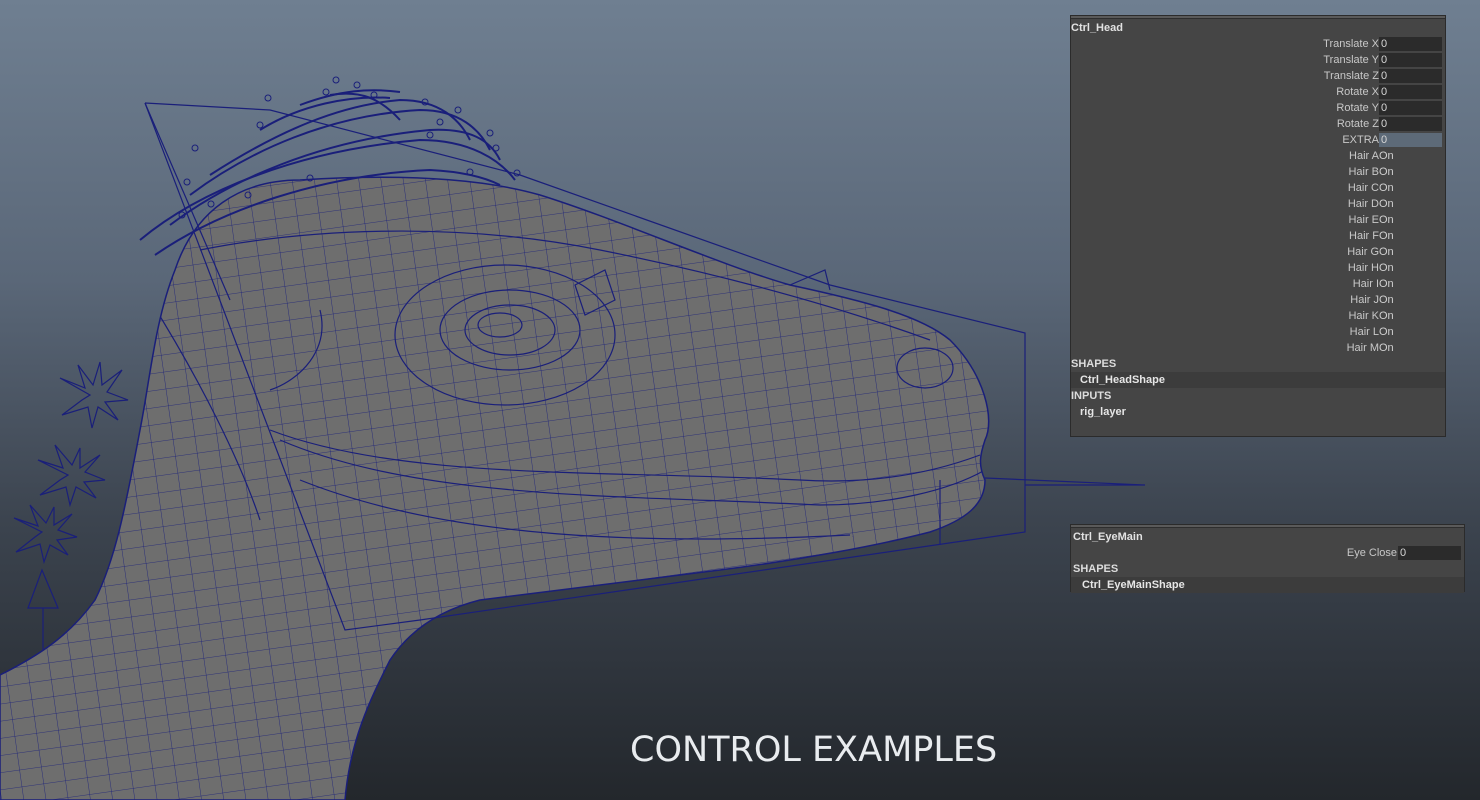 The width and height of the screenshot is (1480, 800). Describe the element at coordinates (1363, 172) in the screenshot. I see `attr-label-hair-b: Hair B` at that location.